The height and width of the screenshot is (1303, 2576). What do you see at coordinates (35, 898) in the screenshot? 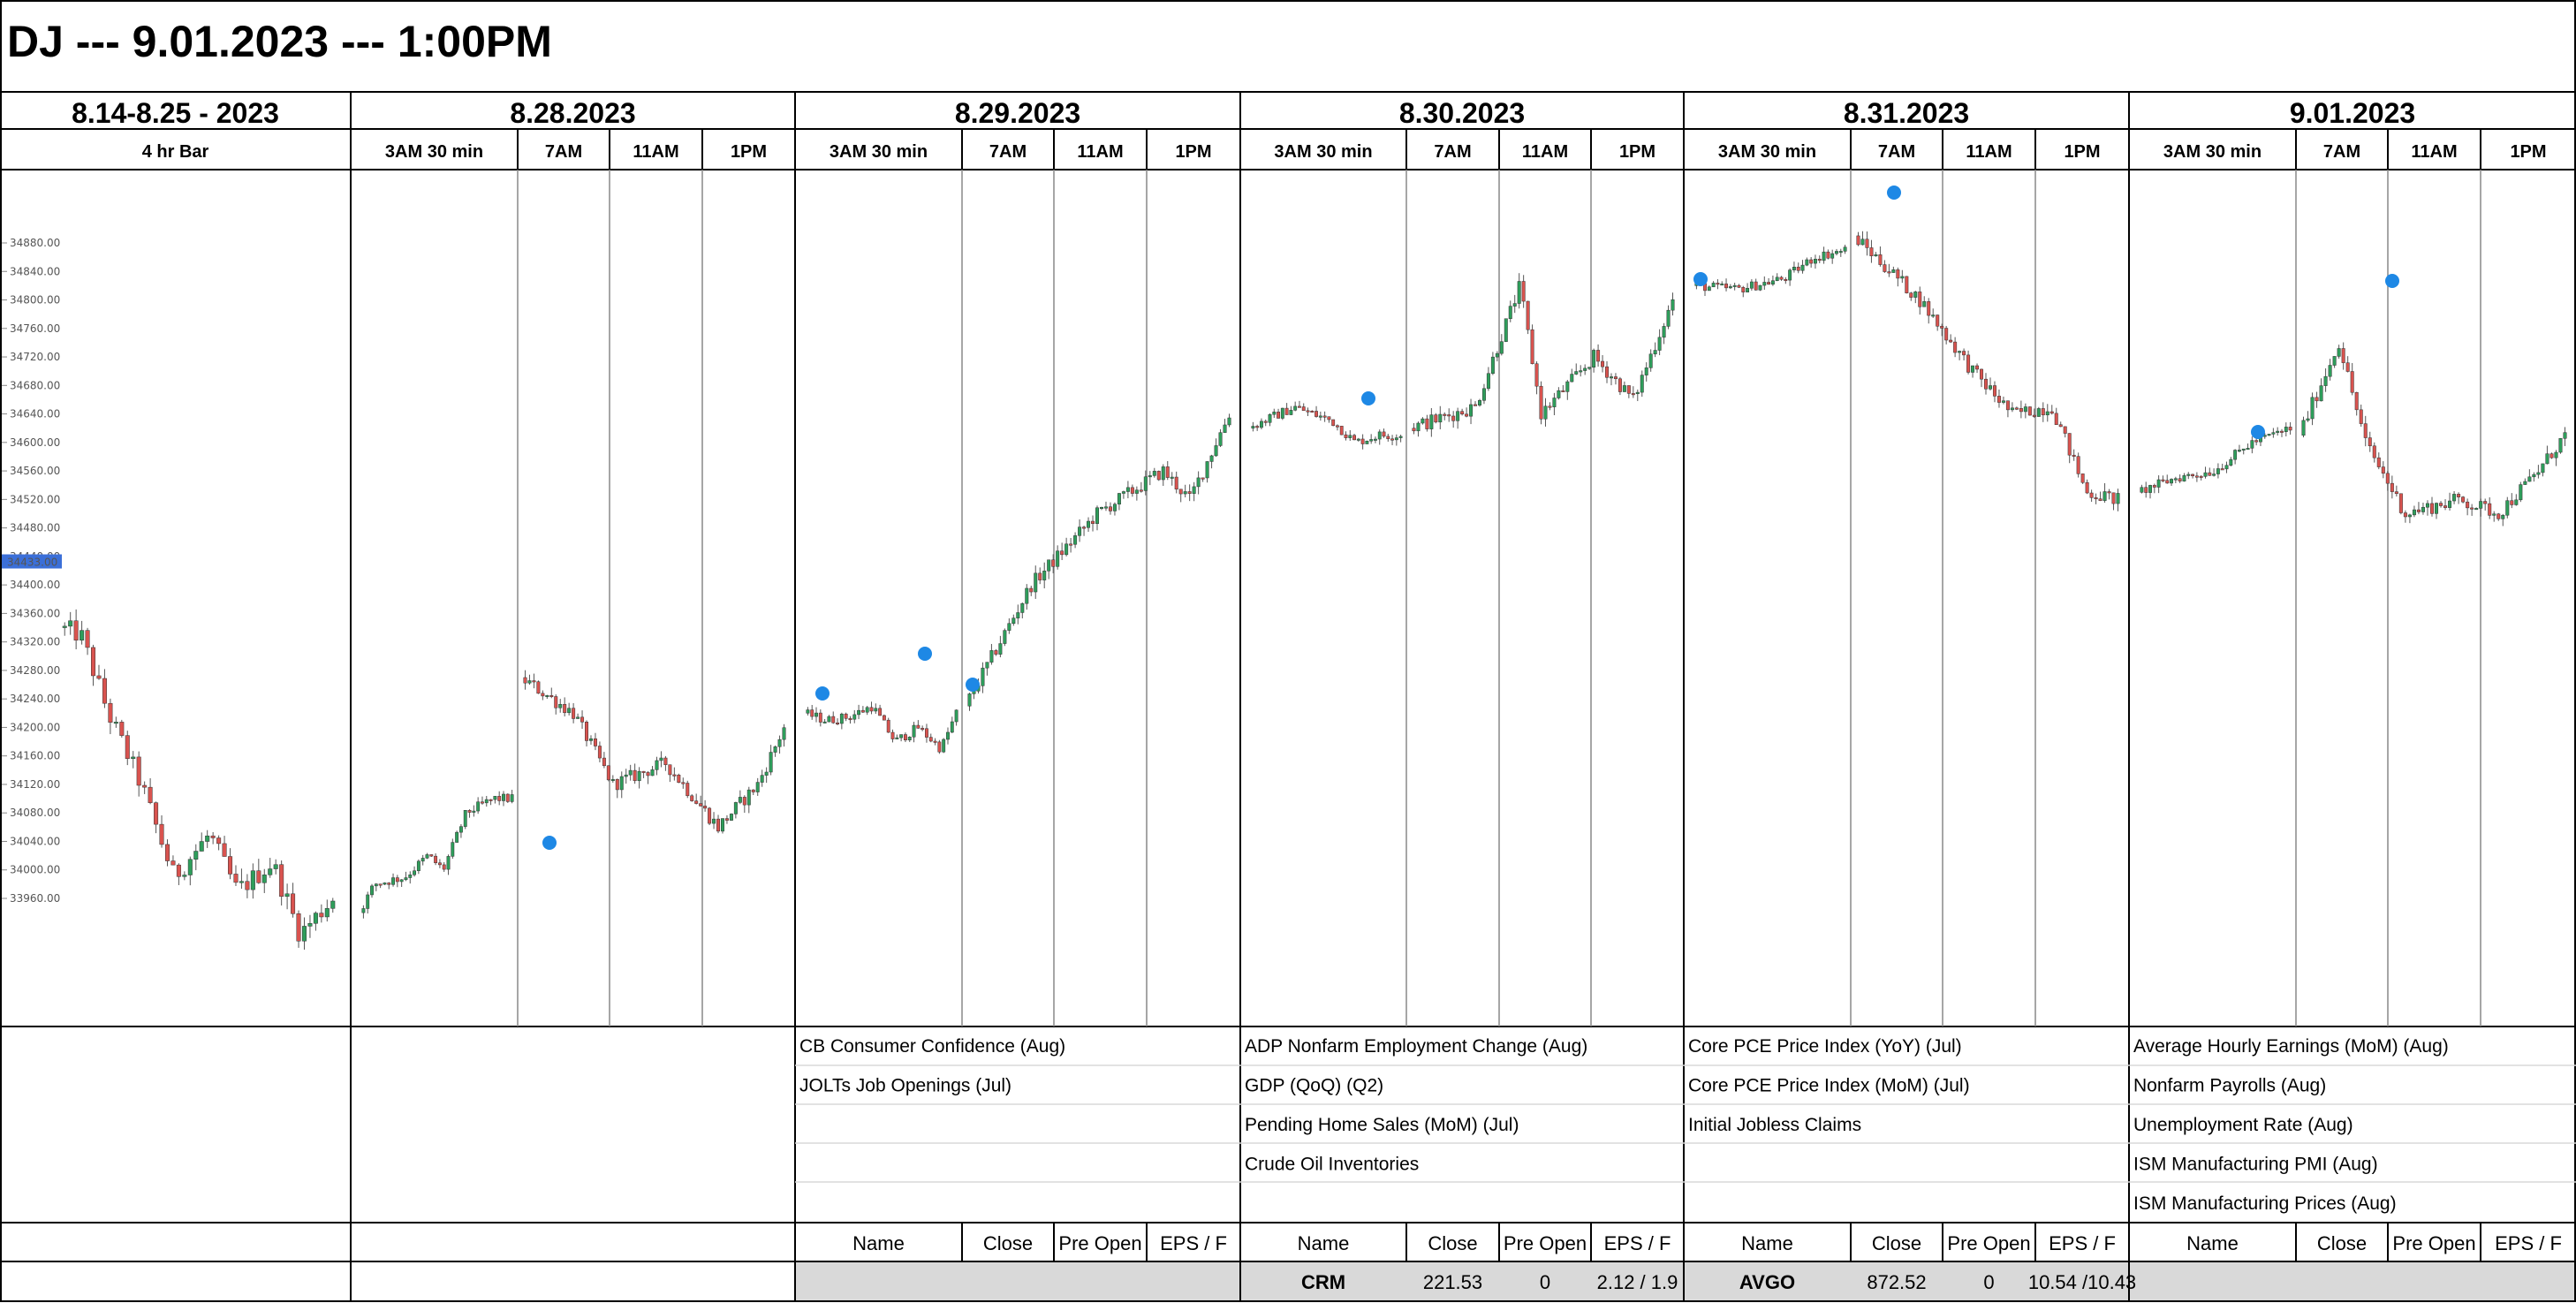
I see `y-tick-label: 33960.00` at bounding box center [35, 898].